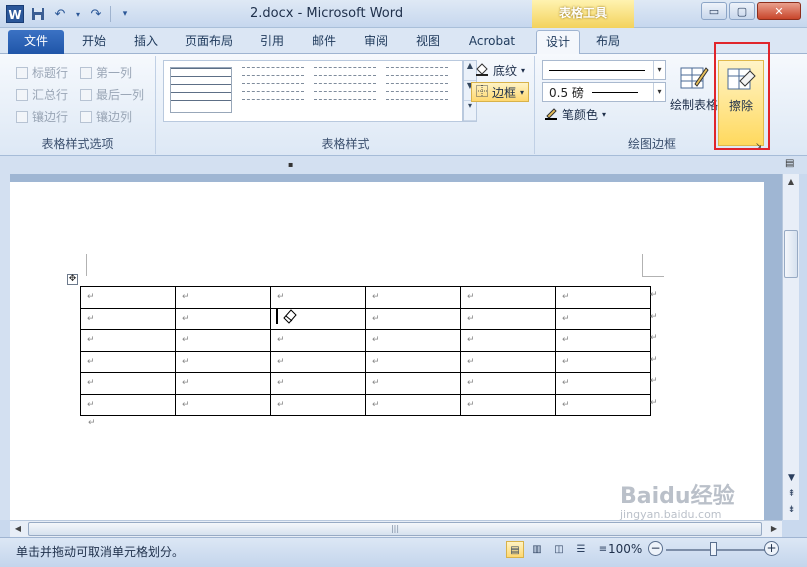 The height and width of the screenshot is (567, 807). I want to click on scroll-left-icon: ◀, so click(18, 529).